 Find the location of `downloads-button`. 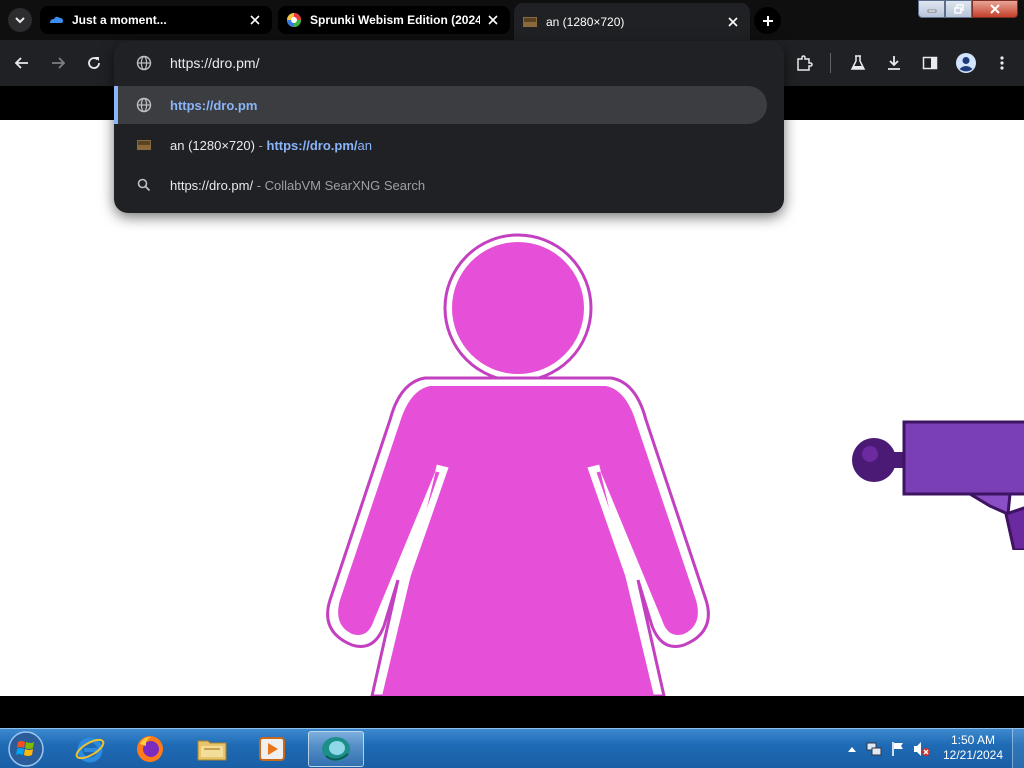

downloads-button is located at coordinates (894, 63).